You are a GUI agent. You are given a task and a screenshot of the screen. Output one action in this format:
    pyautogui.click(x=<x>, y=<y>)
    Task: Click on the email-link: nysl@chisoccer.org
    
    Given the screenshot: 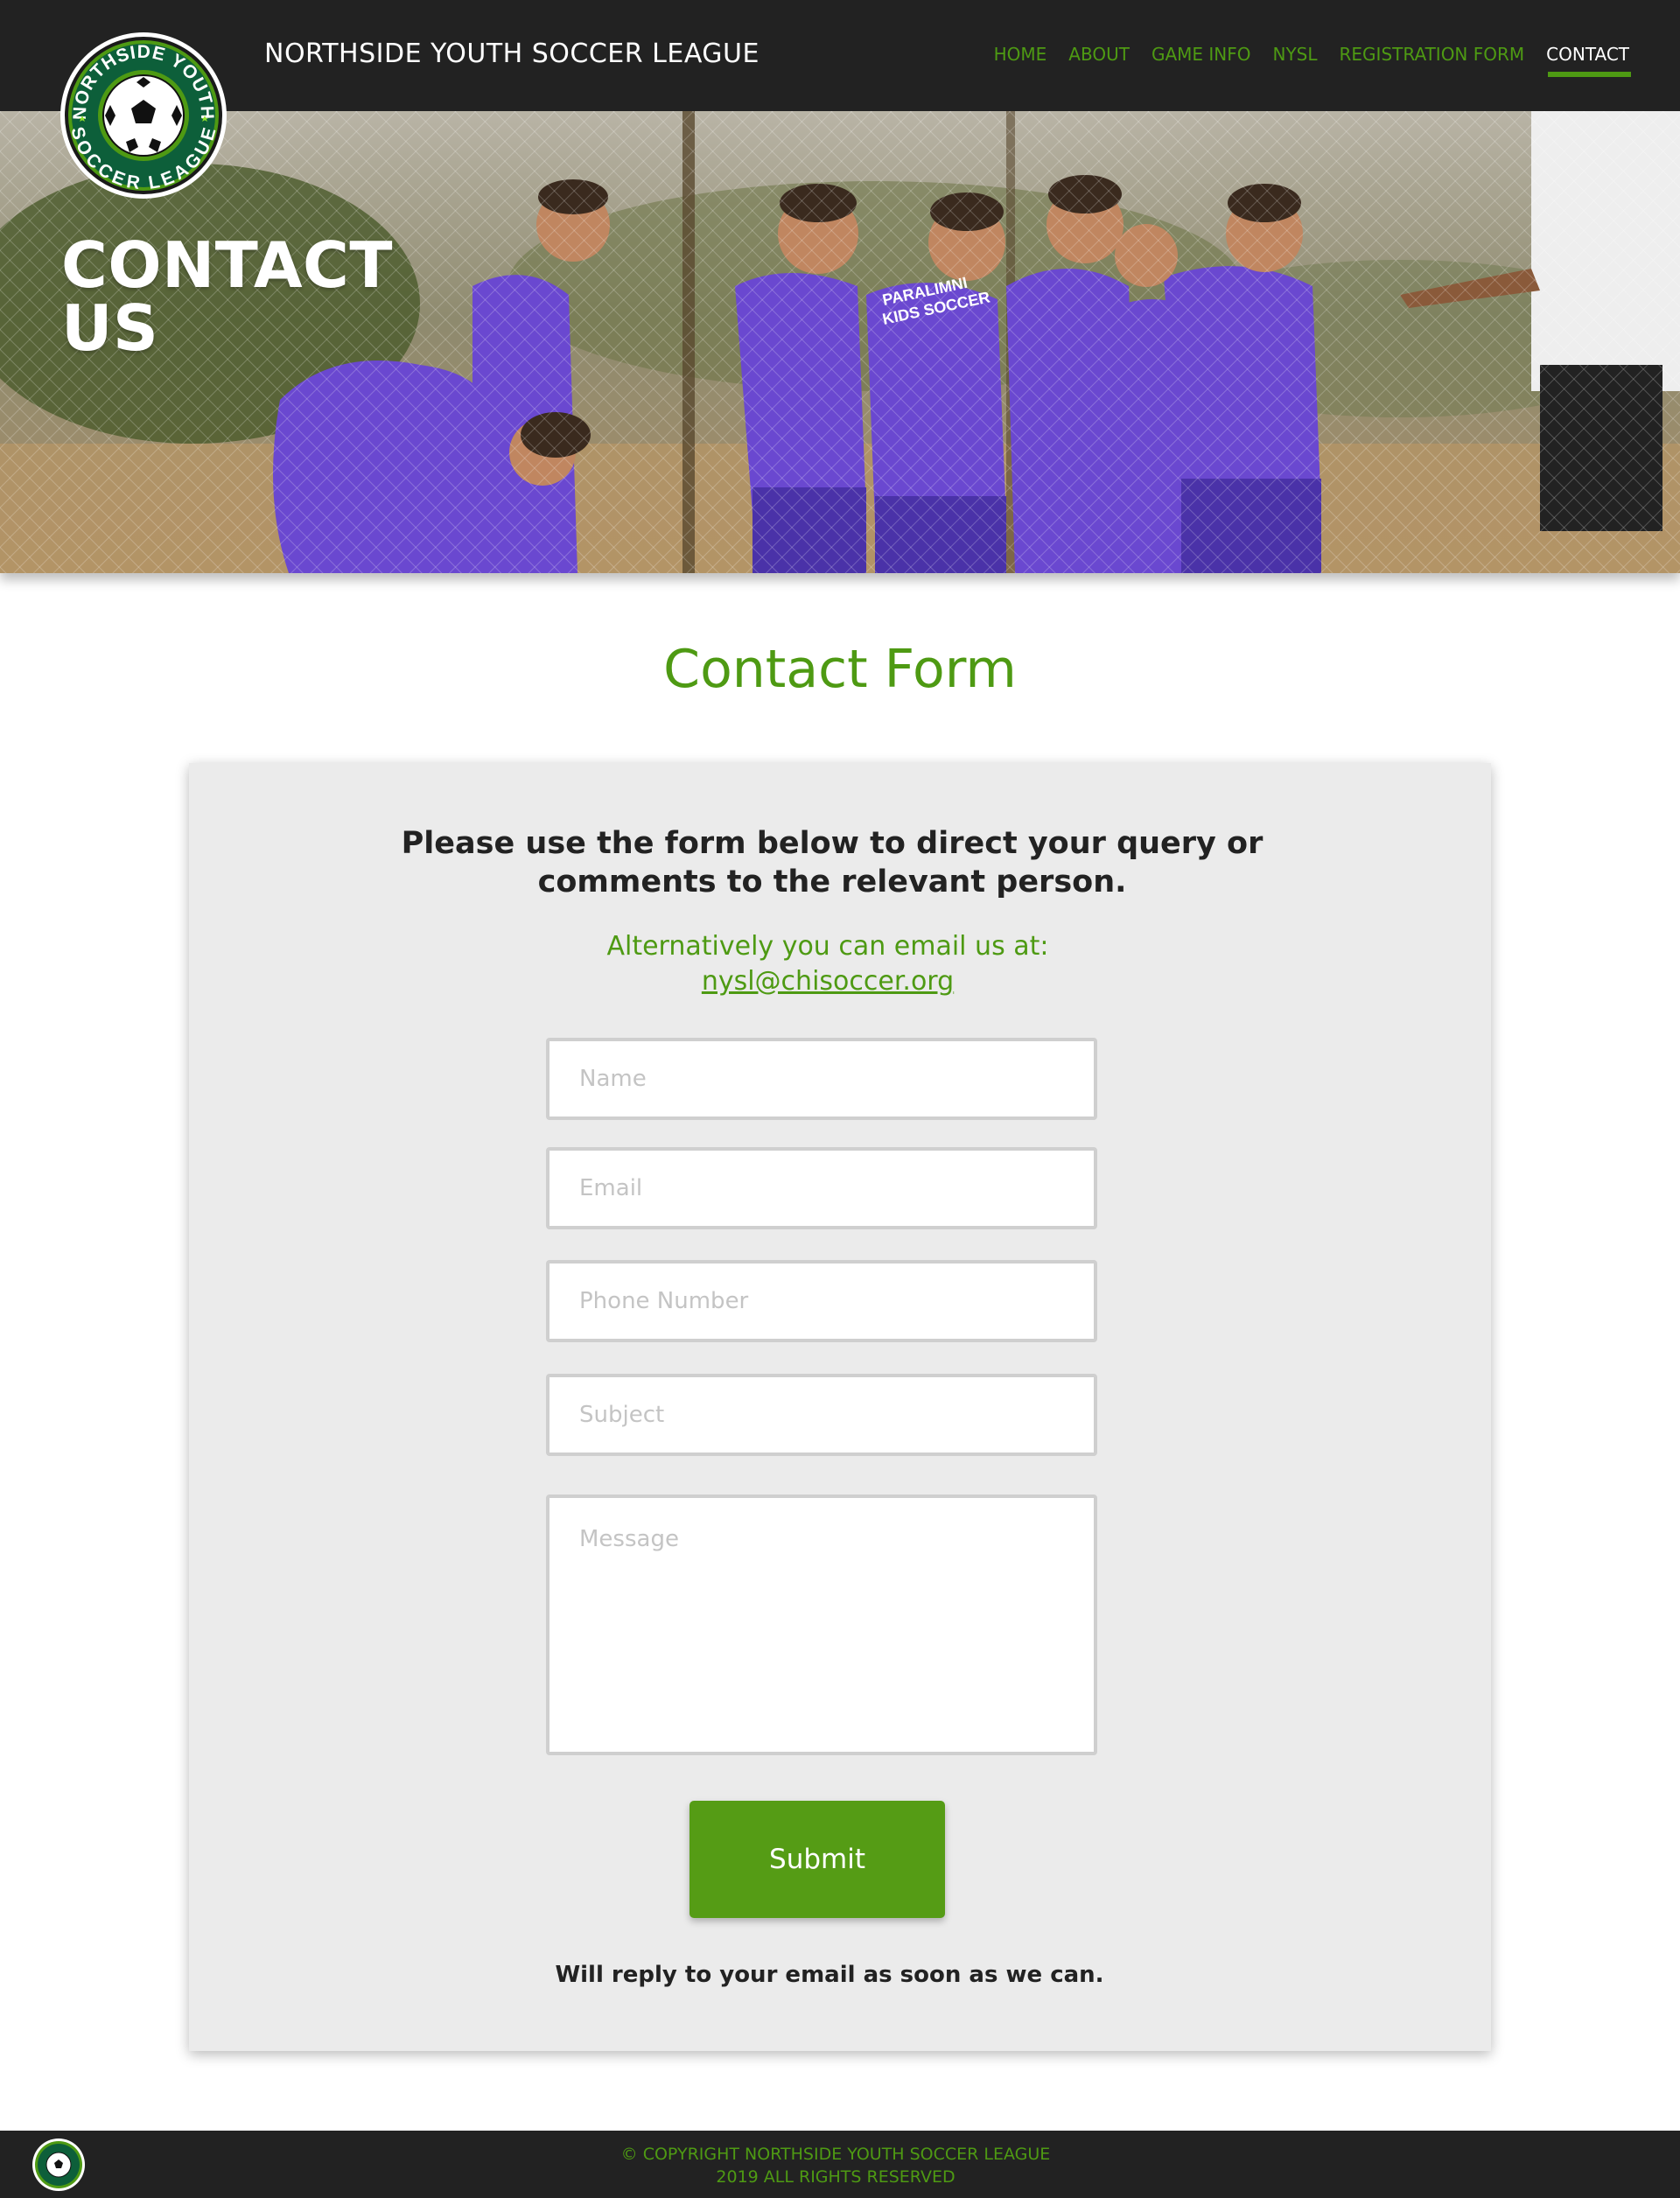 What is the action you would take?
    pyautogui.click(x=828, y=981)
    